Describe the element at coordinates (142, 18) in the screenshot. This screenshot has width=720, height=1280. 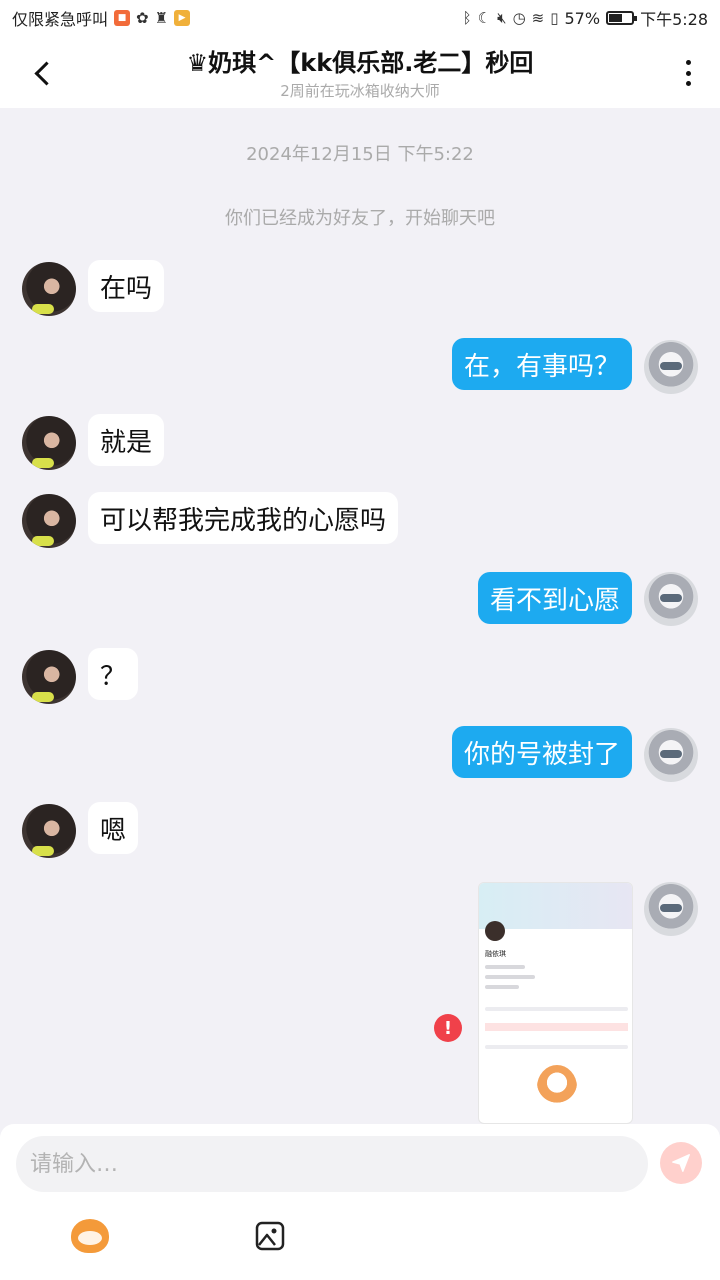
I see `fan-icon: ✿` at that location.